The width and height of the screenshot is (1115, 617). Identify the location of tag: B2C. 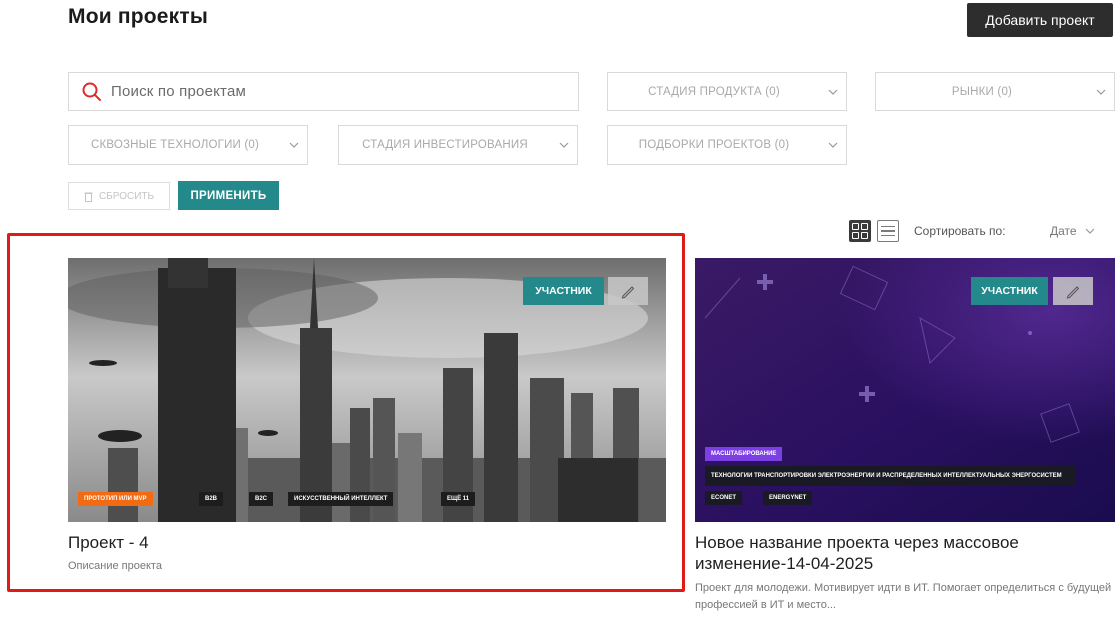
(261, 499).